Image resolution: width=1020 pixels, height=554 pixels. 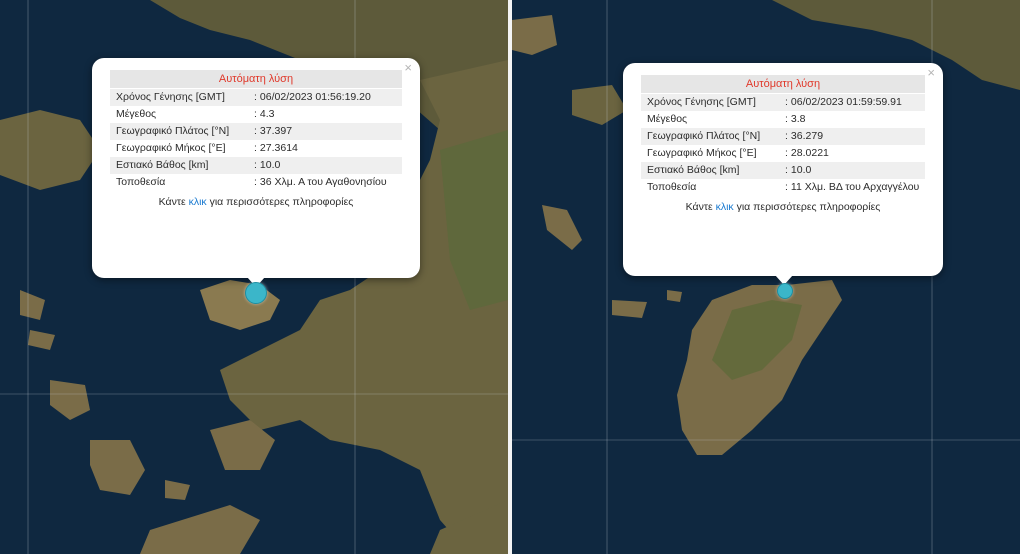 What do you see at coordinates (853, 119) in the screenshot?
I see `row-value-cell: :3.8` at bounding box center [853, 119].